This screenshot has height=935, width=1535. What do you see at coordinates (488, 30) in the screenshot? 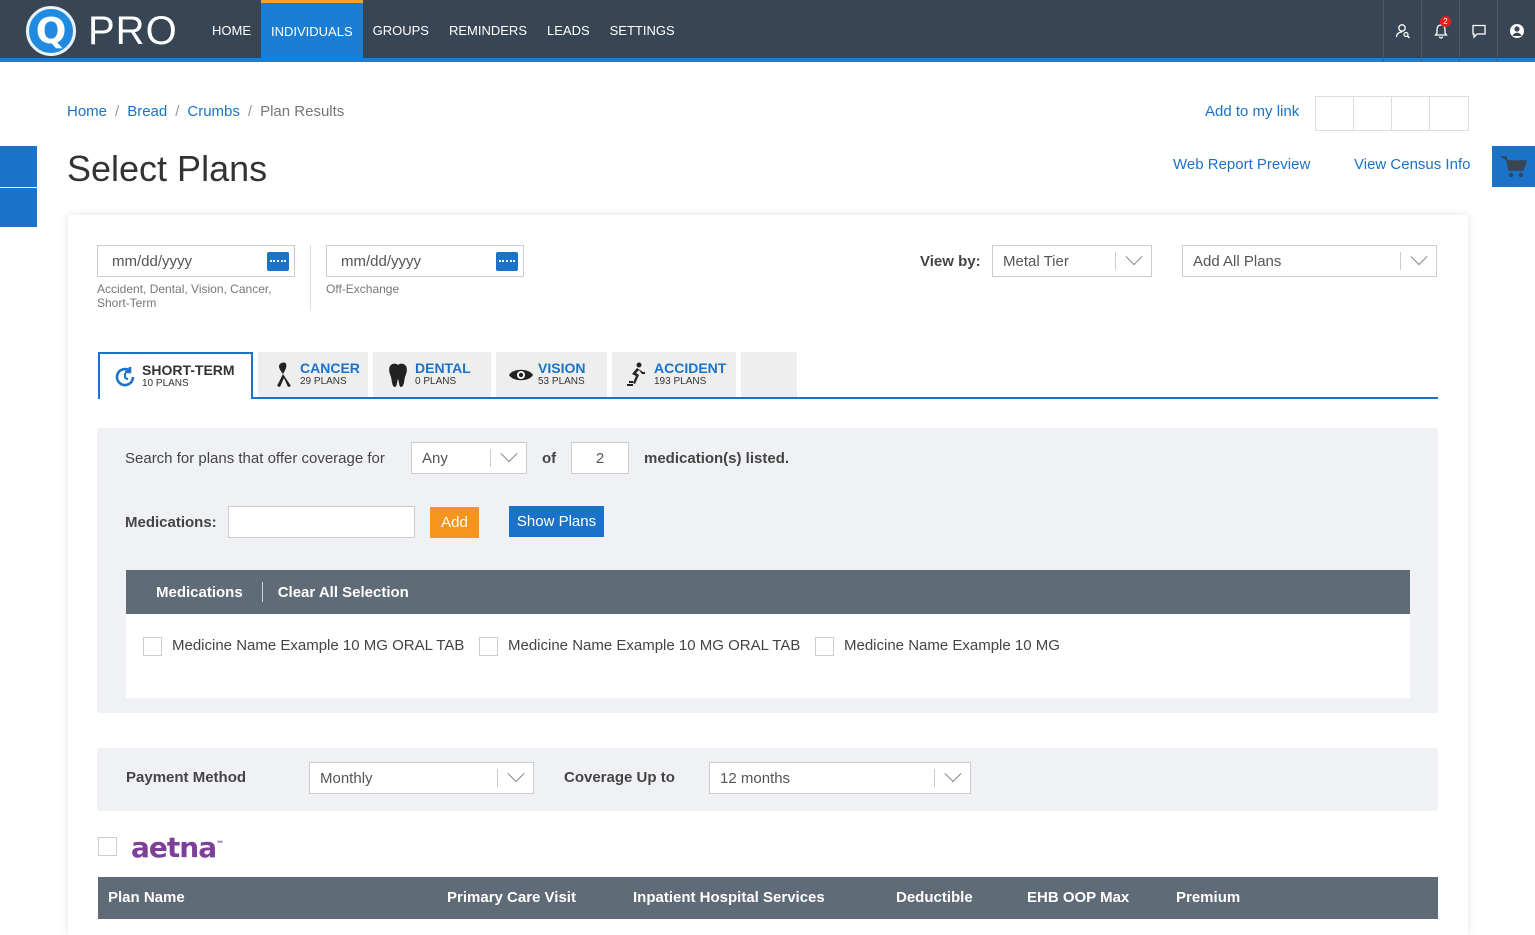
I see `nav-reminders: REMINDERS` at bounding box center [488, 30].